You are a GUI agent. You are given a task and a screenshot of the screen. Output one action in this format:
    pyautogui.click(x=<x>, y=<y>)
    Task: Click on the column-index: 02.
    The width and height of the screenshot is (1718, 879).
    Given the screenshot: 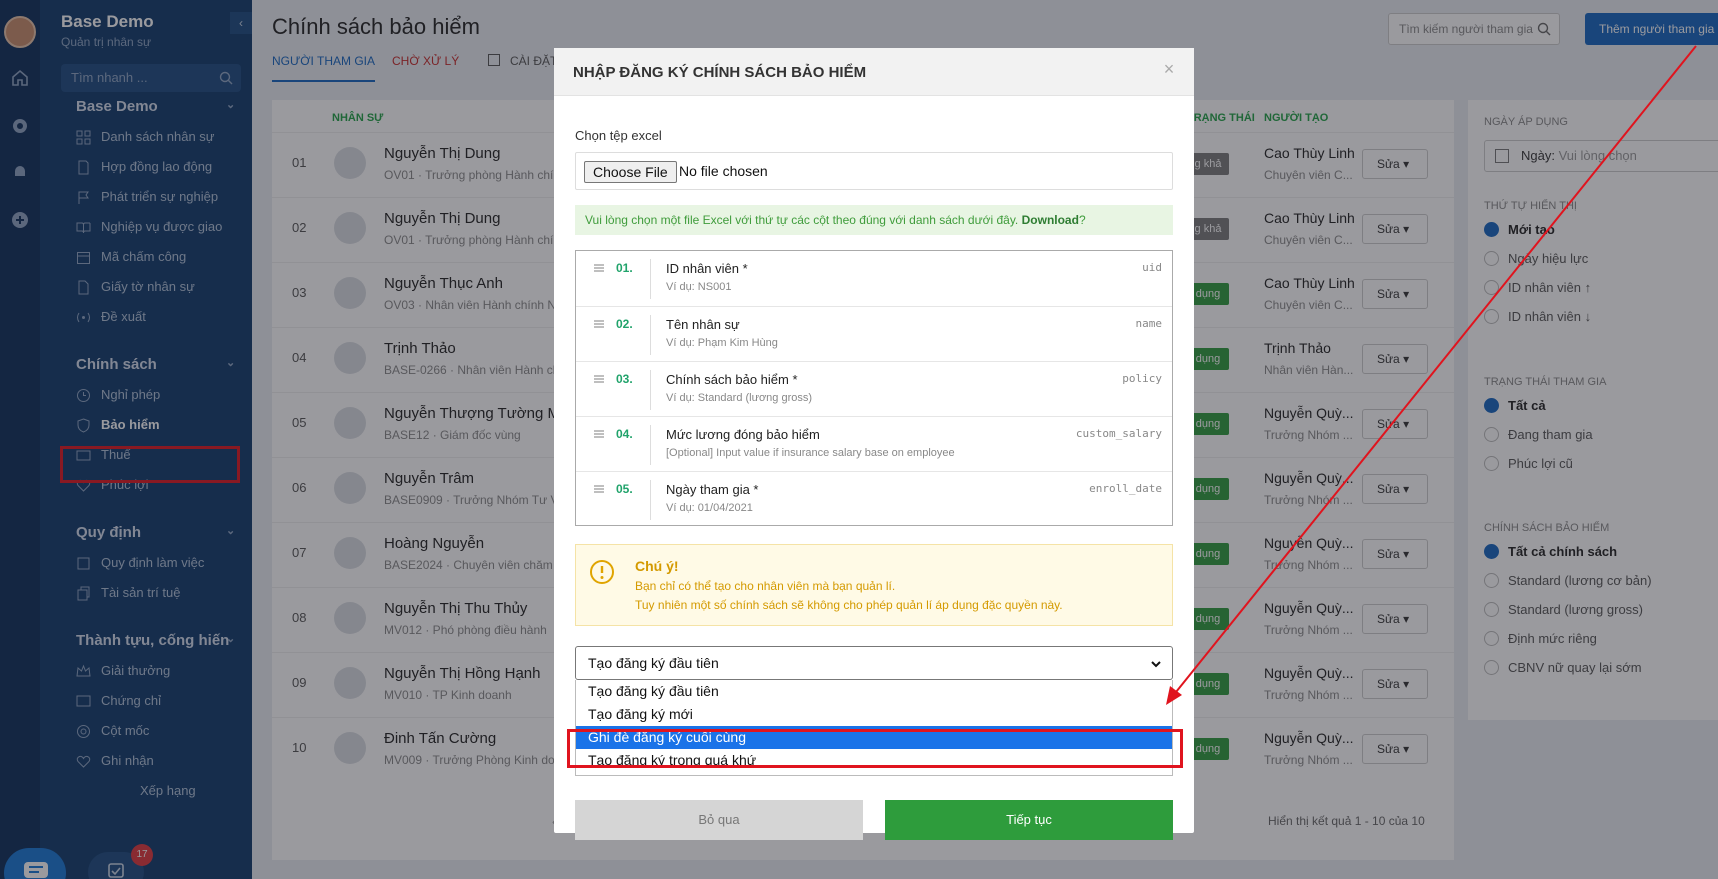 What is the action you would take?
    pyautogui.click(x=624, y=324)
    